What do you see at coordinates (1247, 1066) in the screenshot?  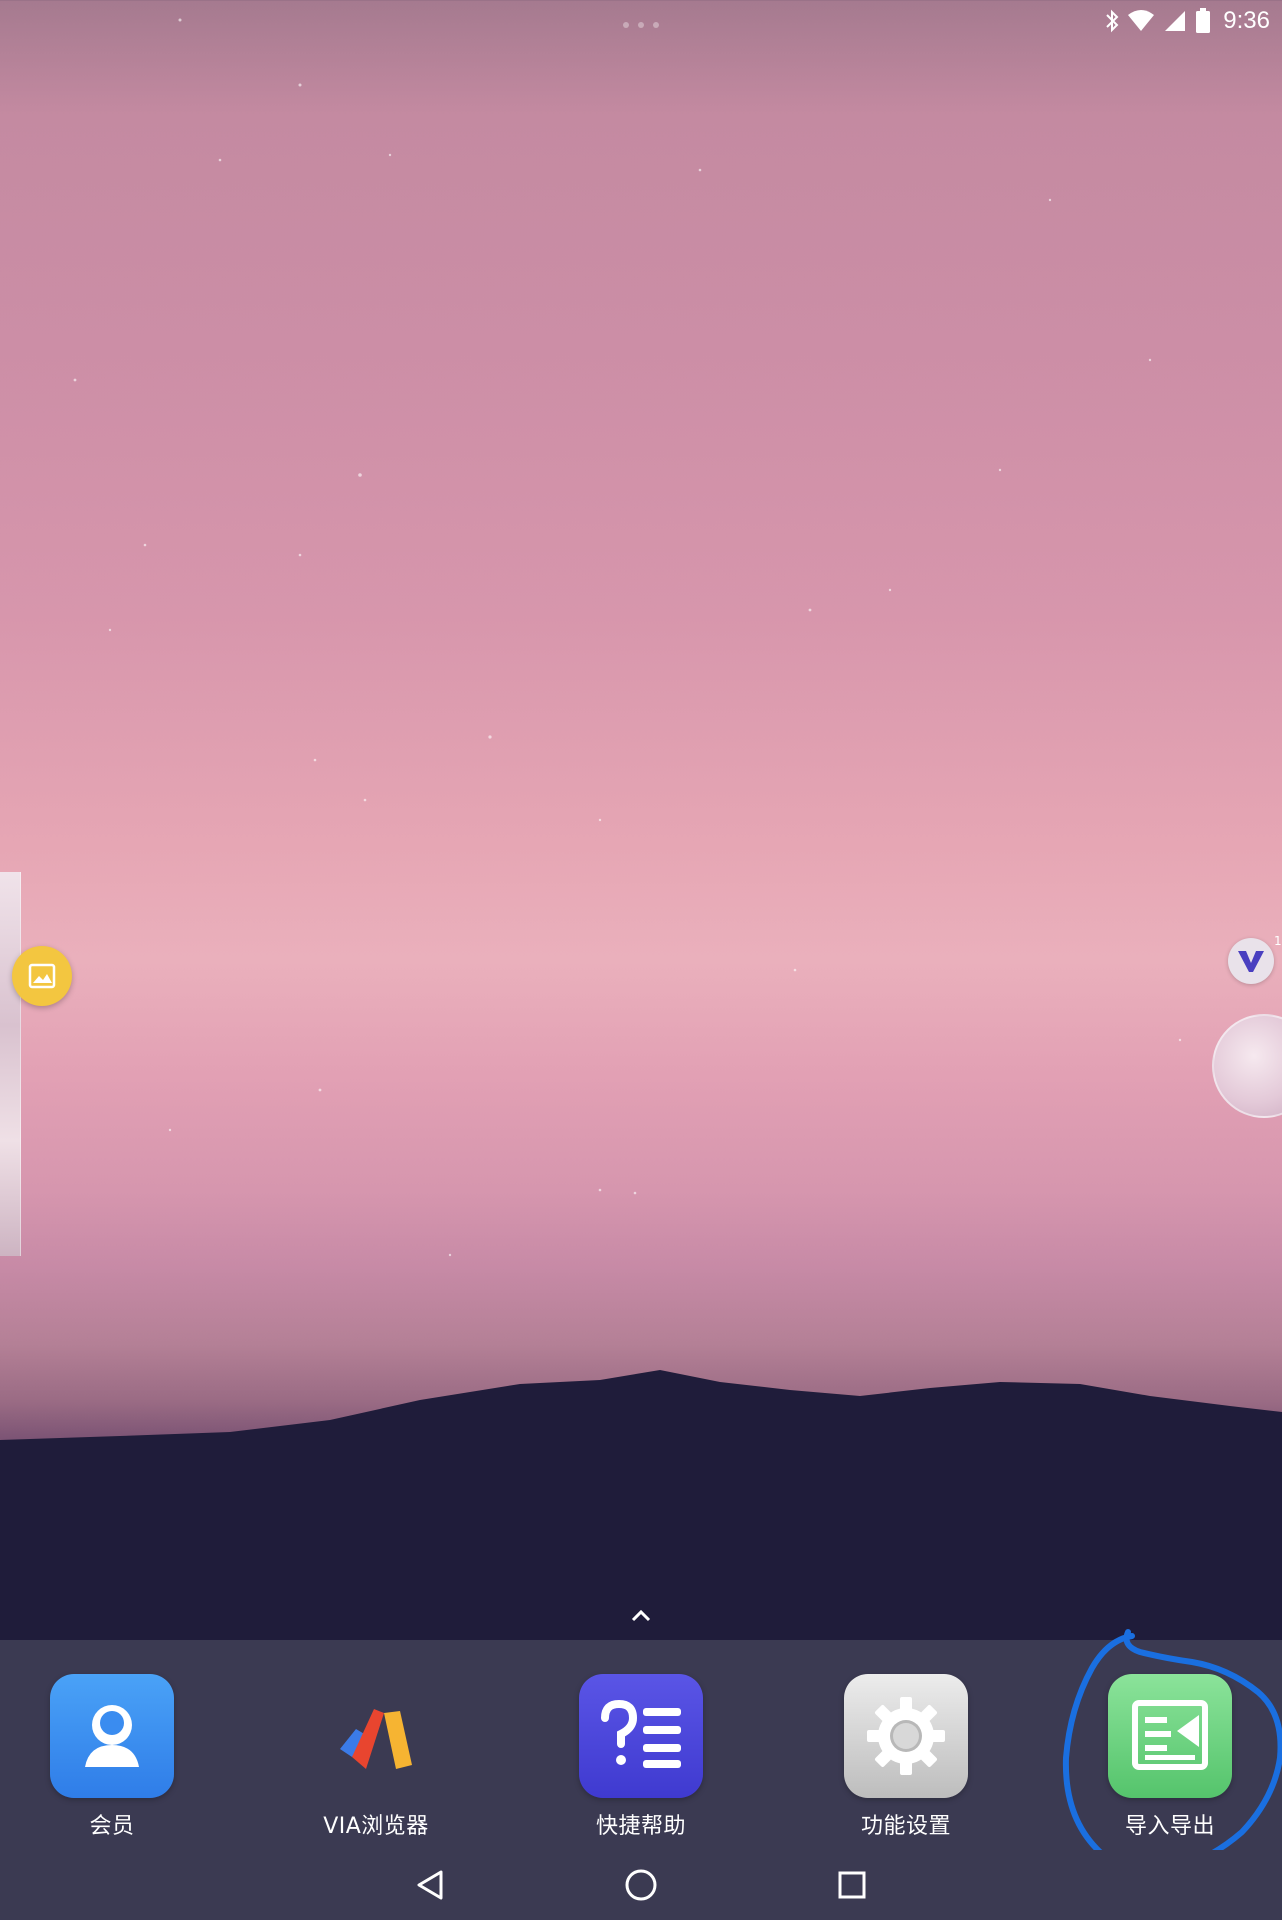 I see `floating-avatar` at bounding box center [1247, 1066].